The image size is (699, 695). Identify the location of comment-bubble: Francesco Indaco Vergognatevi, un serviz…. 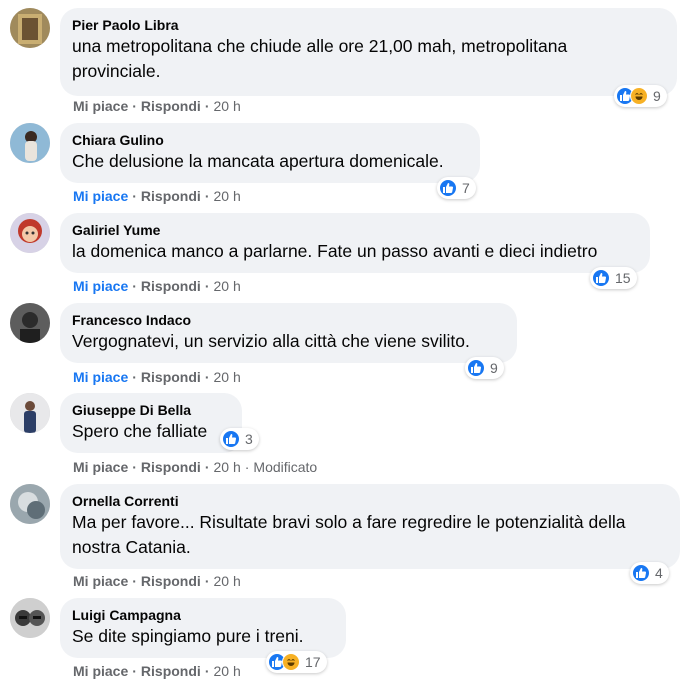
(288, 333).